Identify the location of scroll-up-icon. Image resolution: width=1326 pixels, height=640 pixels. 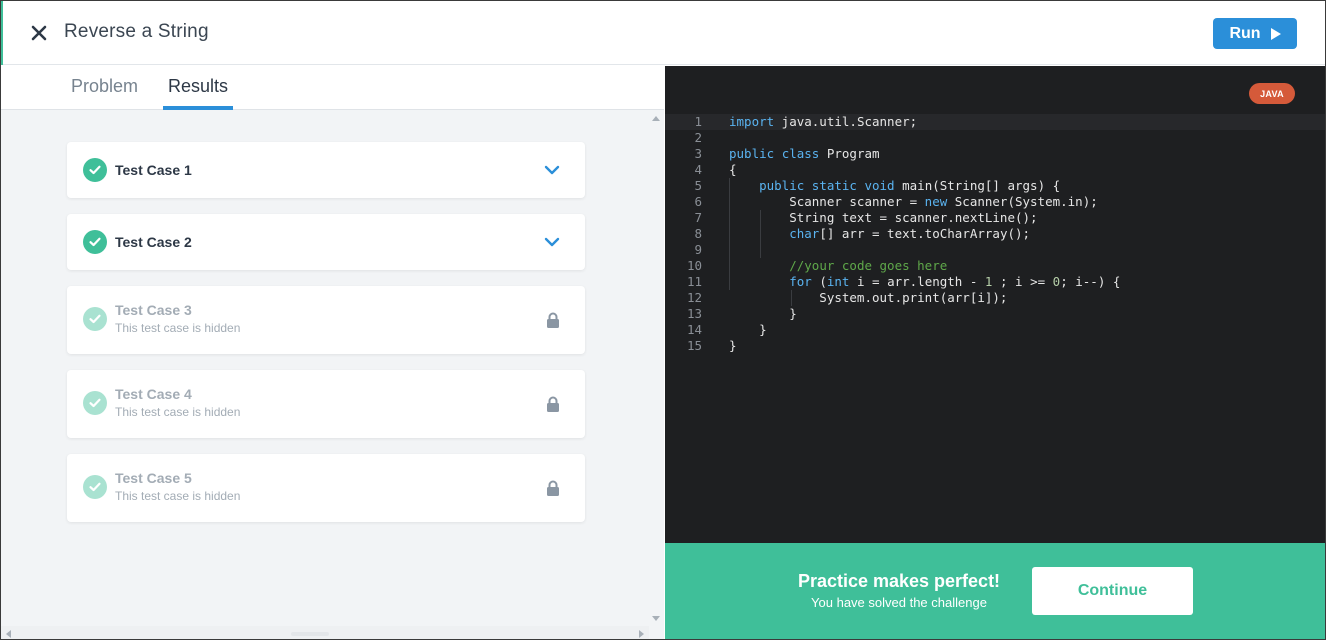
(656, 118).